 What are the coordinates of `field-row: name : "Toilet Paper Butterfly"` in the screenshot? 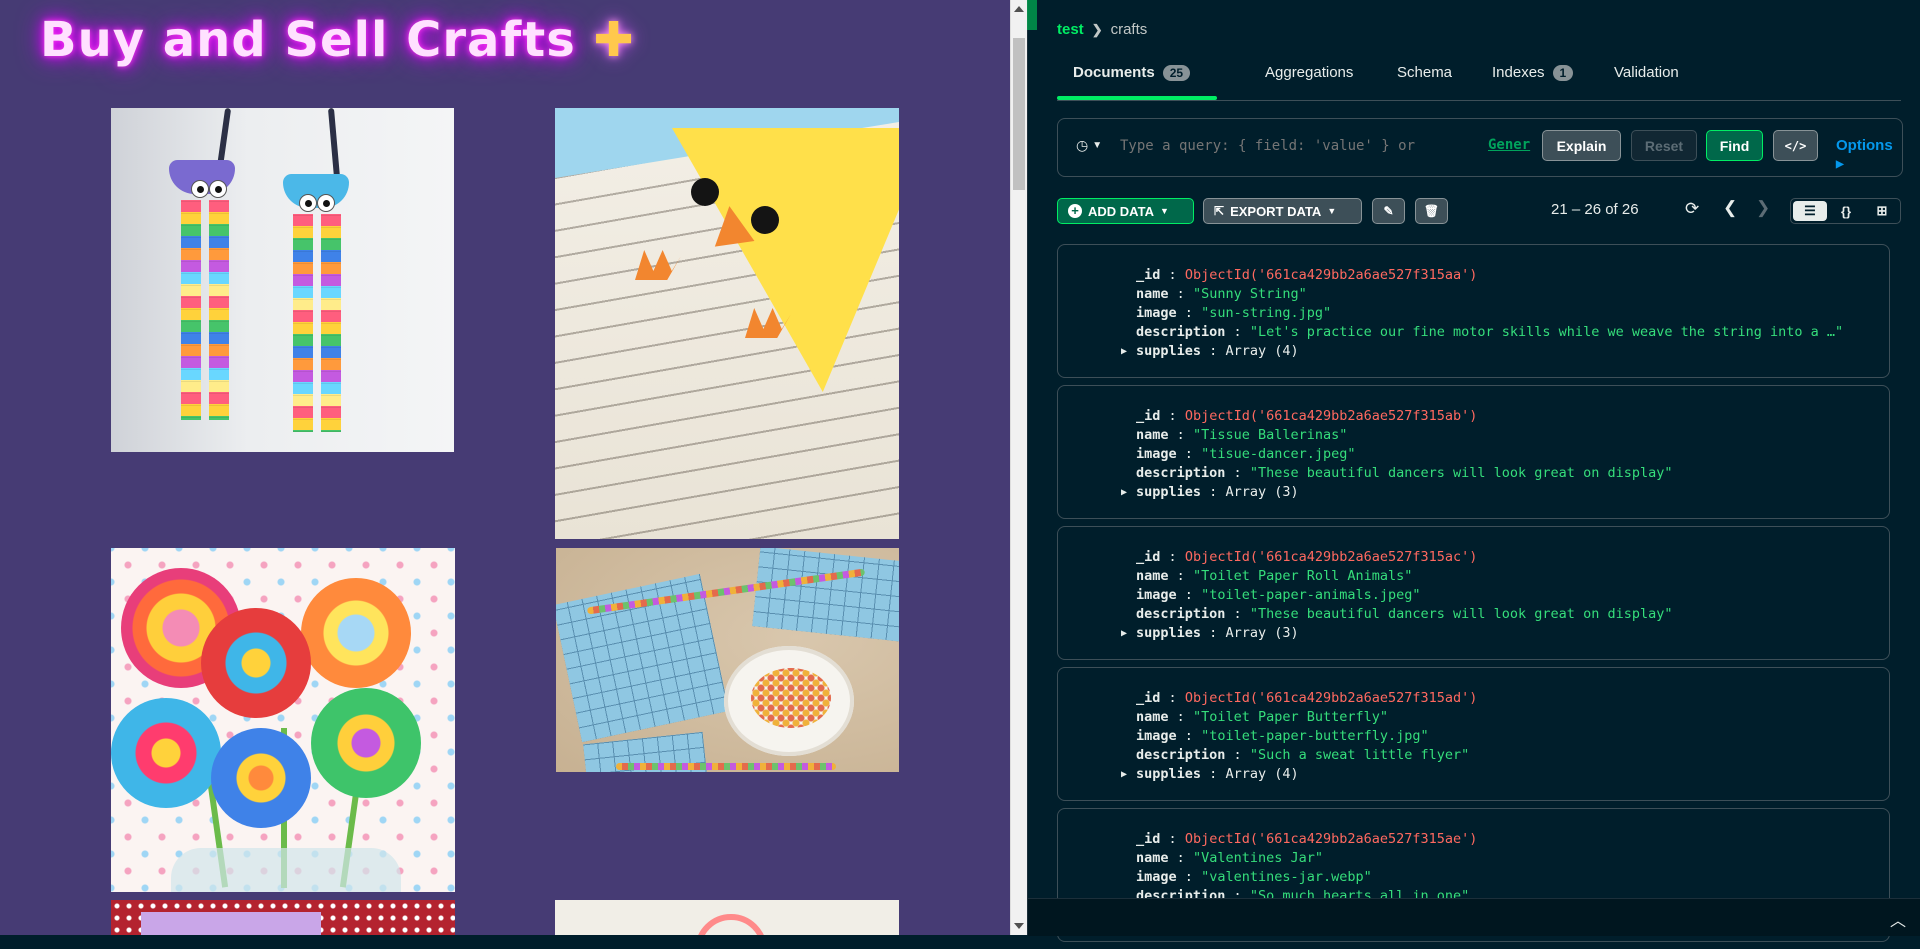 It's located at (1262, 717).